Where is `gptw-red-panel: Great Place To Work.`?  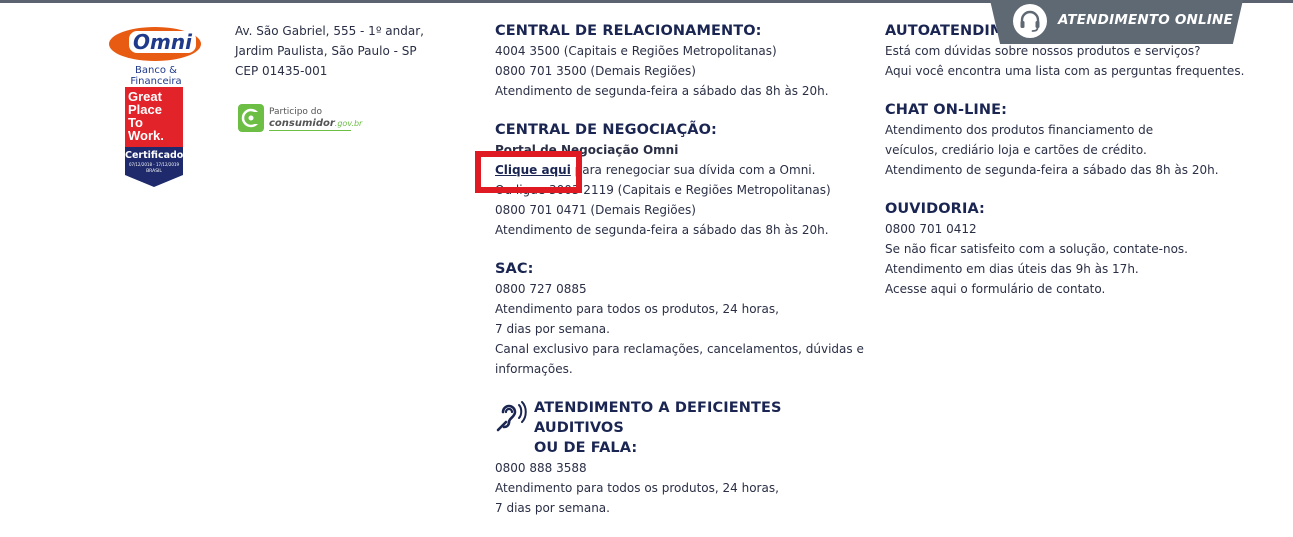 gptw-red-panel: Great Place To Work. is located at coordinates (154, 117).